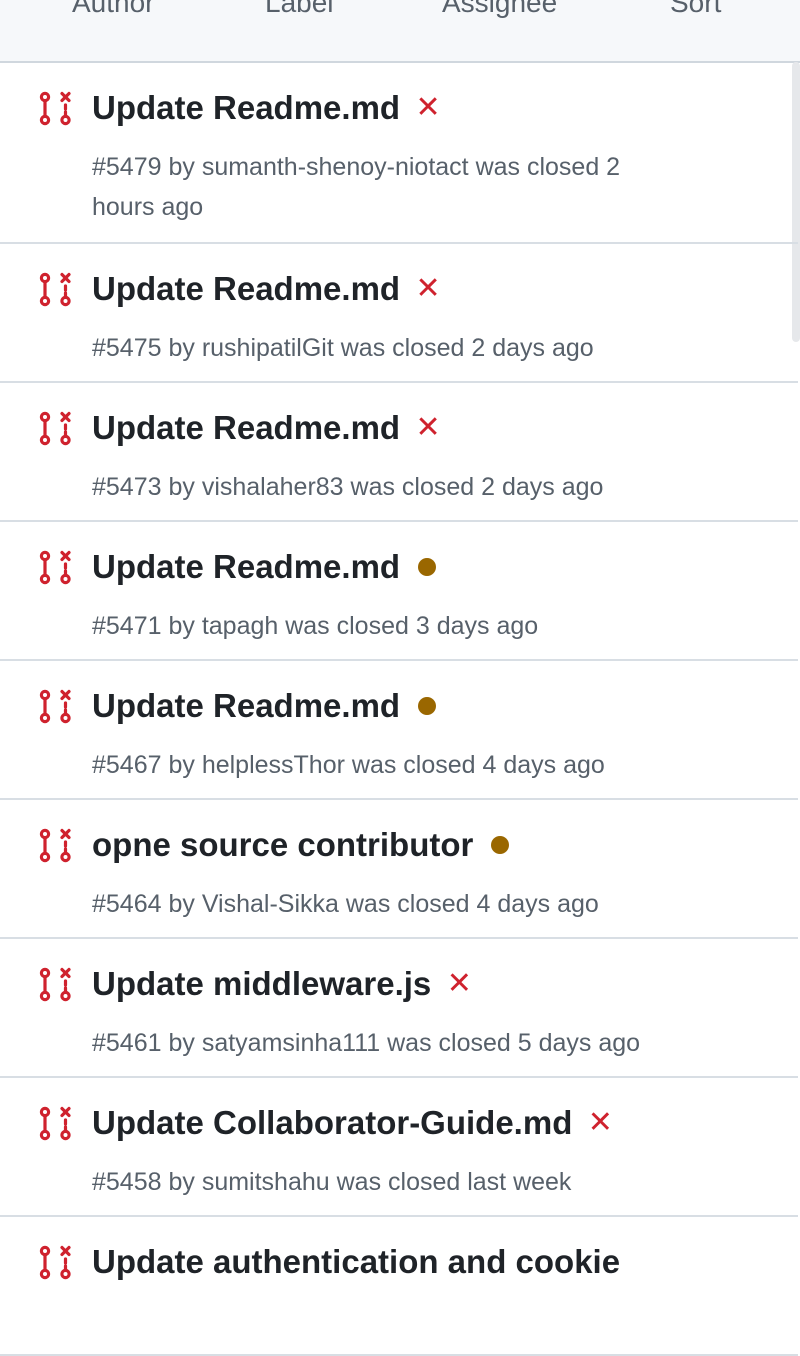 Image resolution: width=800 pixels, height=1356 pixels. I want to click on pull-request-title: opne source contributor, so click(282, 845).